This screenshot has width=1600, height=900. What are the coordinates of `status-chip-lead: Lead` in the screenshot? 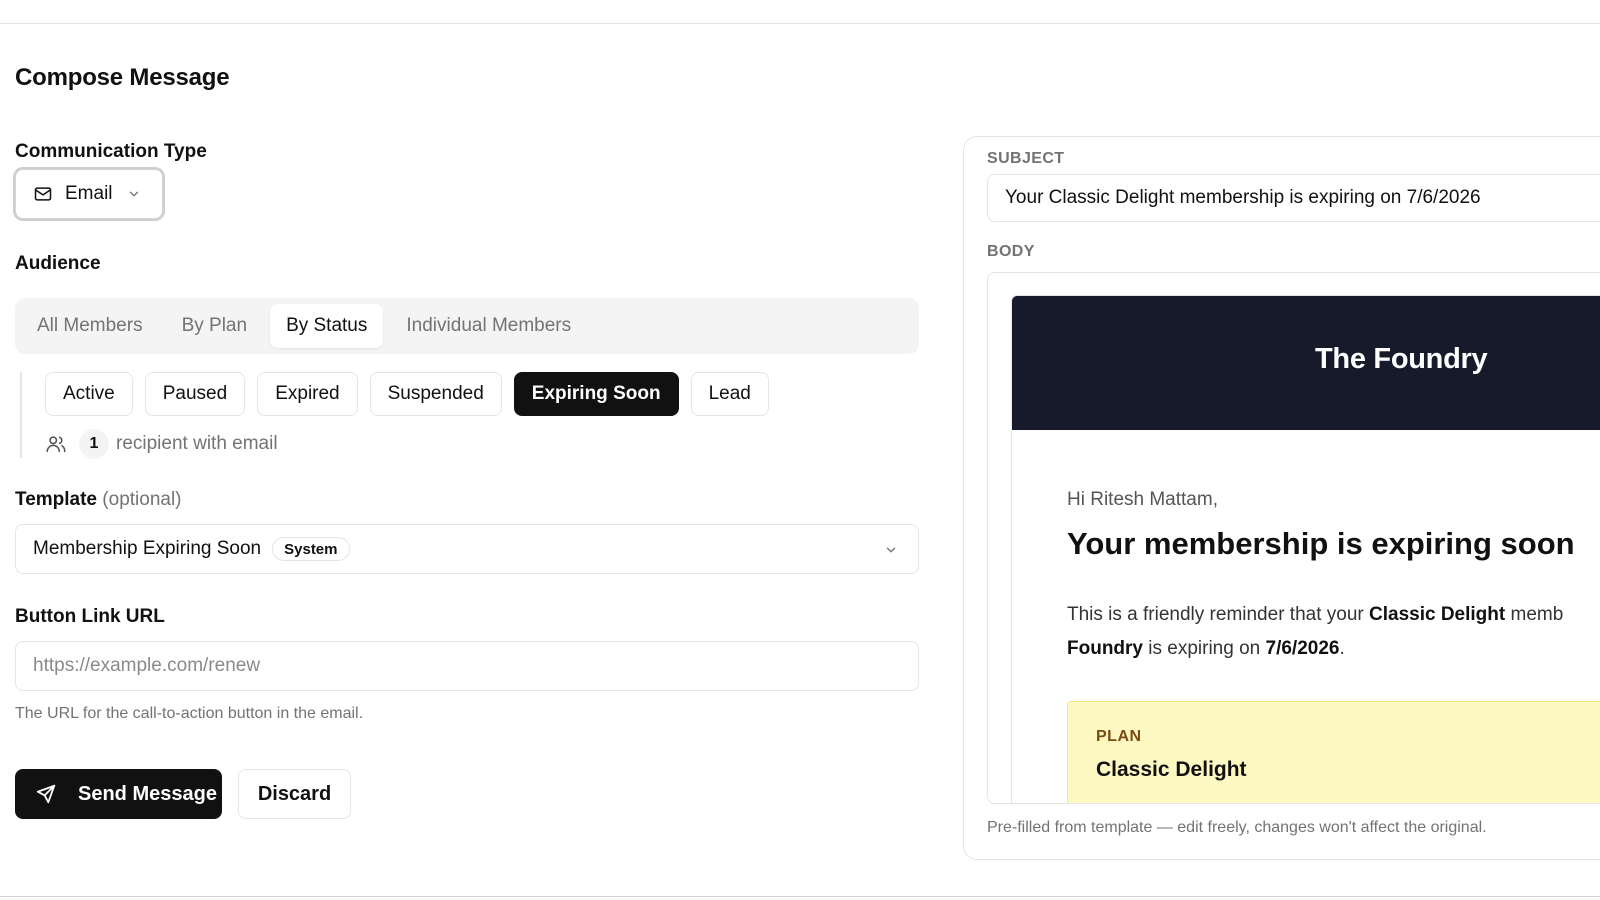 It's located at (729, 394).